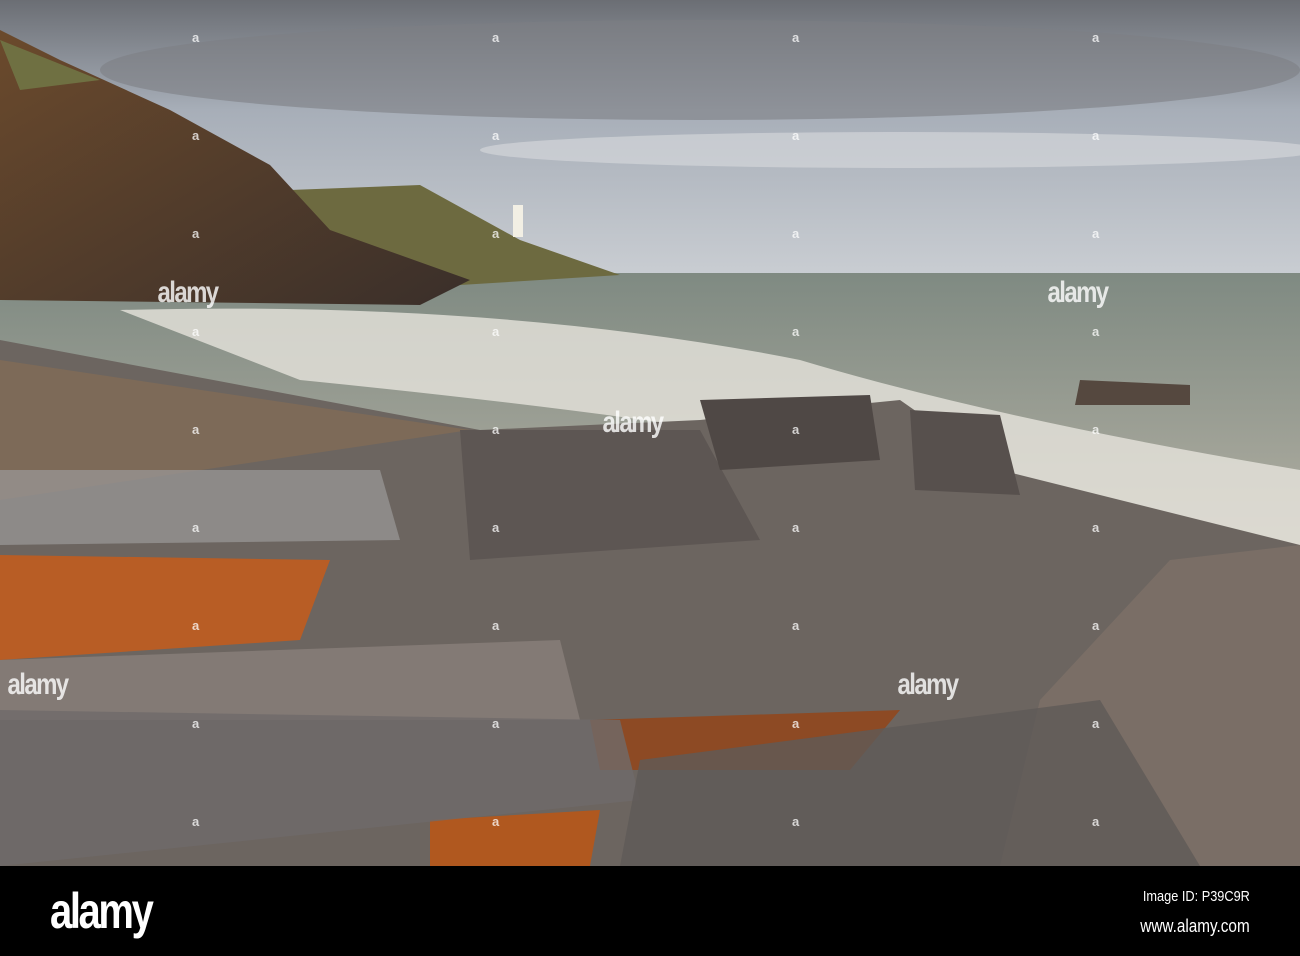 The height and width of the screenshot is (956, 1300). What do you see at coordinates (1195, 926) in the screenshot?
I see `site-url: www.alamy.com` at bounding box center [1195, 926].